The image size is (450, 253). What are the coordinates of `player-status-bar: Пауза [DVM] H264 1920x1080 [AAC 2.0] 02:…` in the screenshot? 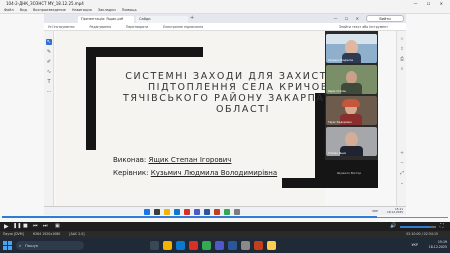 It's located at (225, 234).